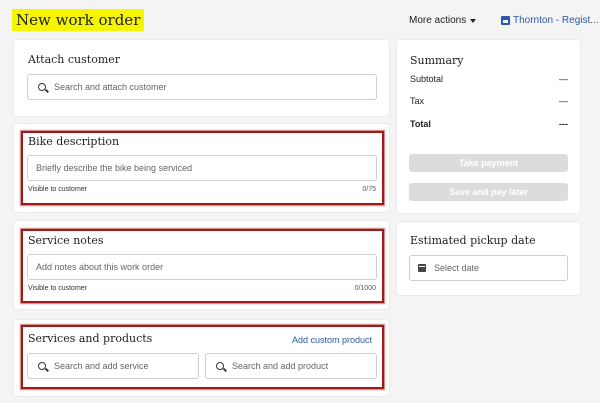  What do you see at coordinates (280, 366) in the screenshot?
I see `product-search-placeholder: Search and add product` at bounding box center [280, 366].